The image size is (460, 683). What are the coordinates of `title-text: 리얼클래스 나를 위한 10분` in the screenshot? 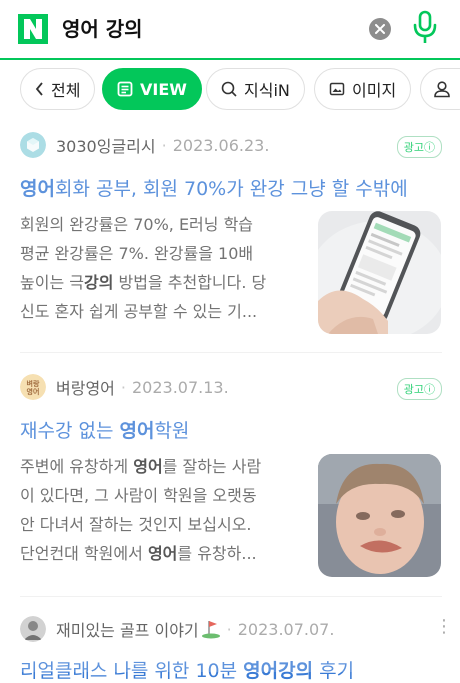 It's located at (132, 671).